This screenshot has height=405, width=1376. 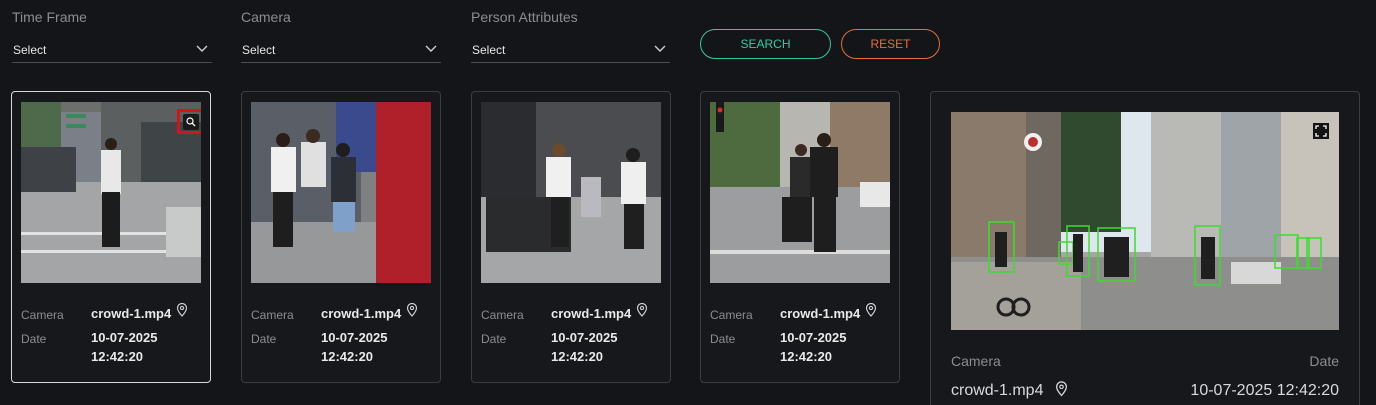 What do you see at coordinates (341, 35) in the screenshot?
I see `filter-camera: Camera Select` at bounding box center [341, 35].